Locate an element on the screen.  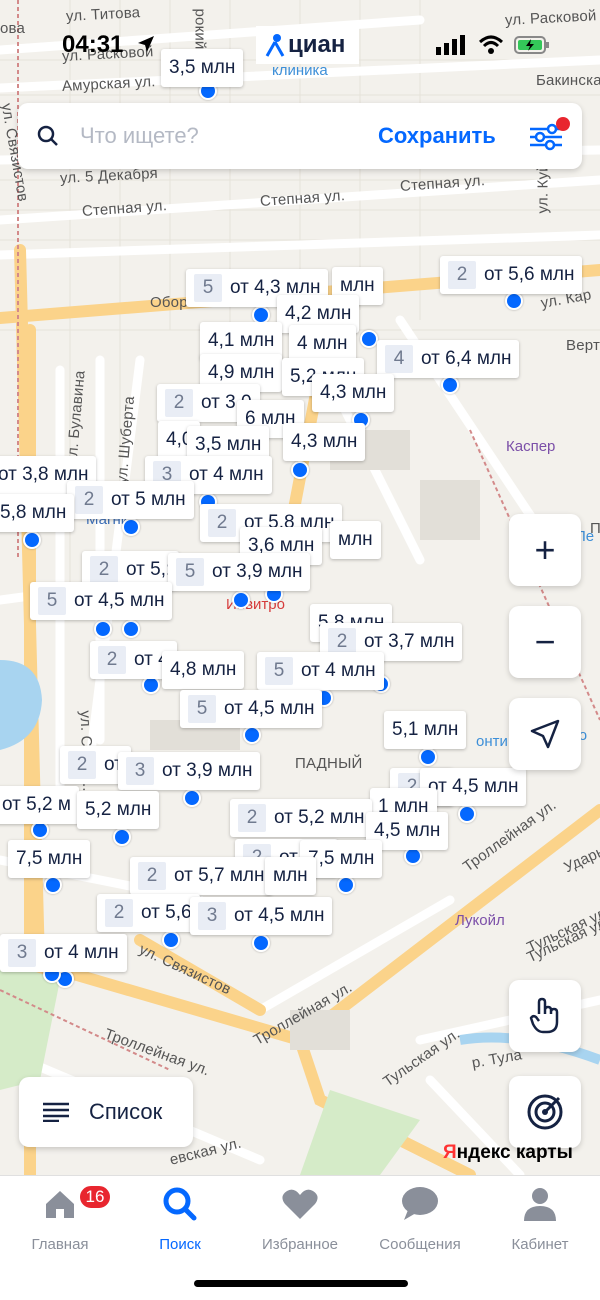
poi-label: Лукойл is located at coordinates (480, 920).